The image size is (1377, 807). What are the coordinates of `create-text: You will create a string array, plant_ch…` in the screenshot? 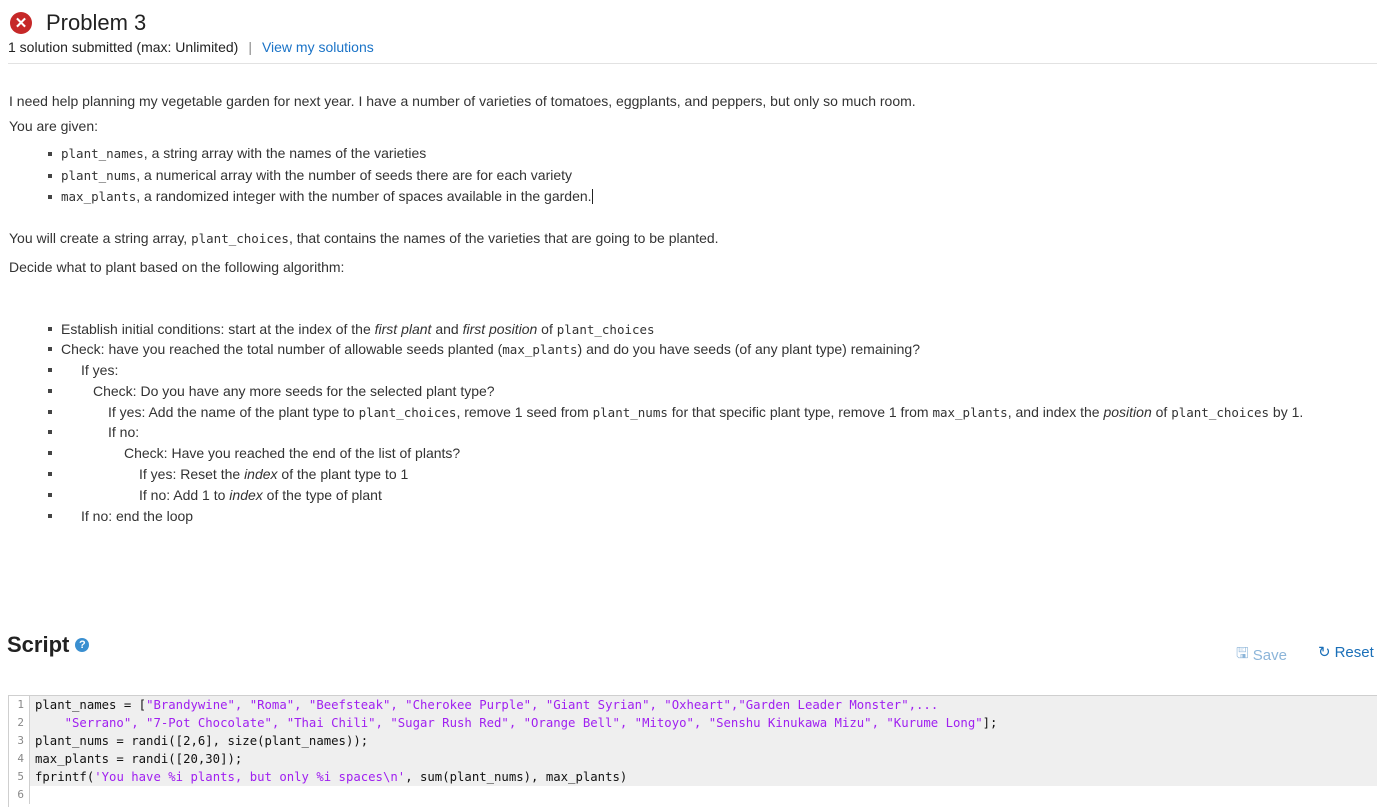 It's located at (689, 238).